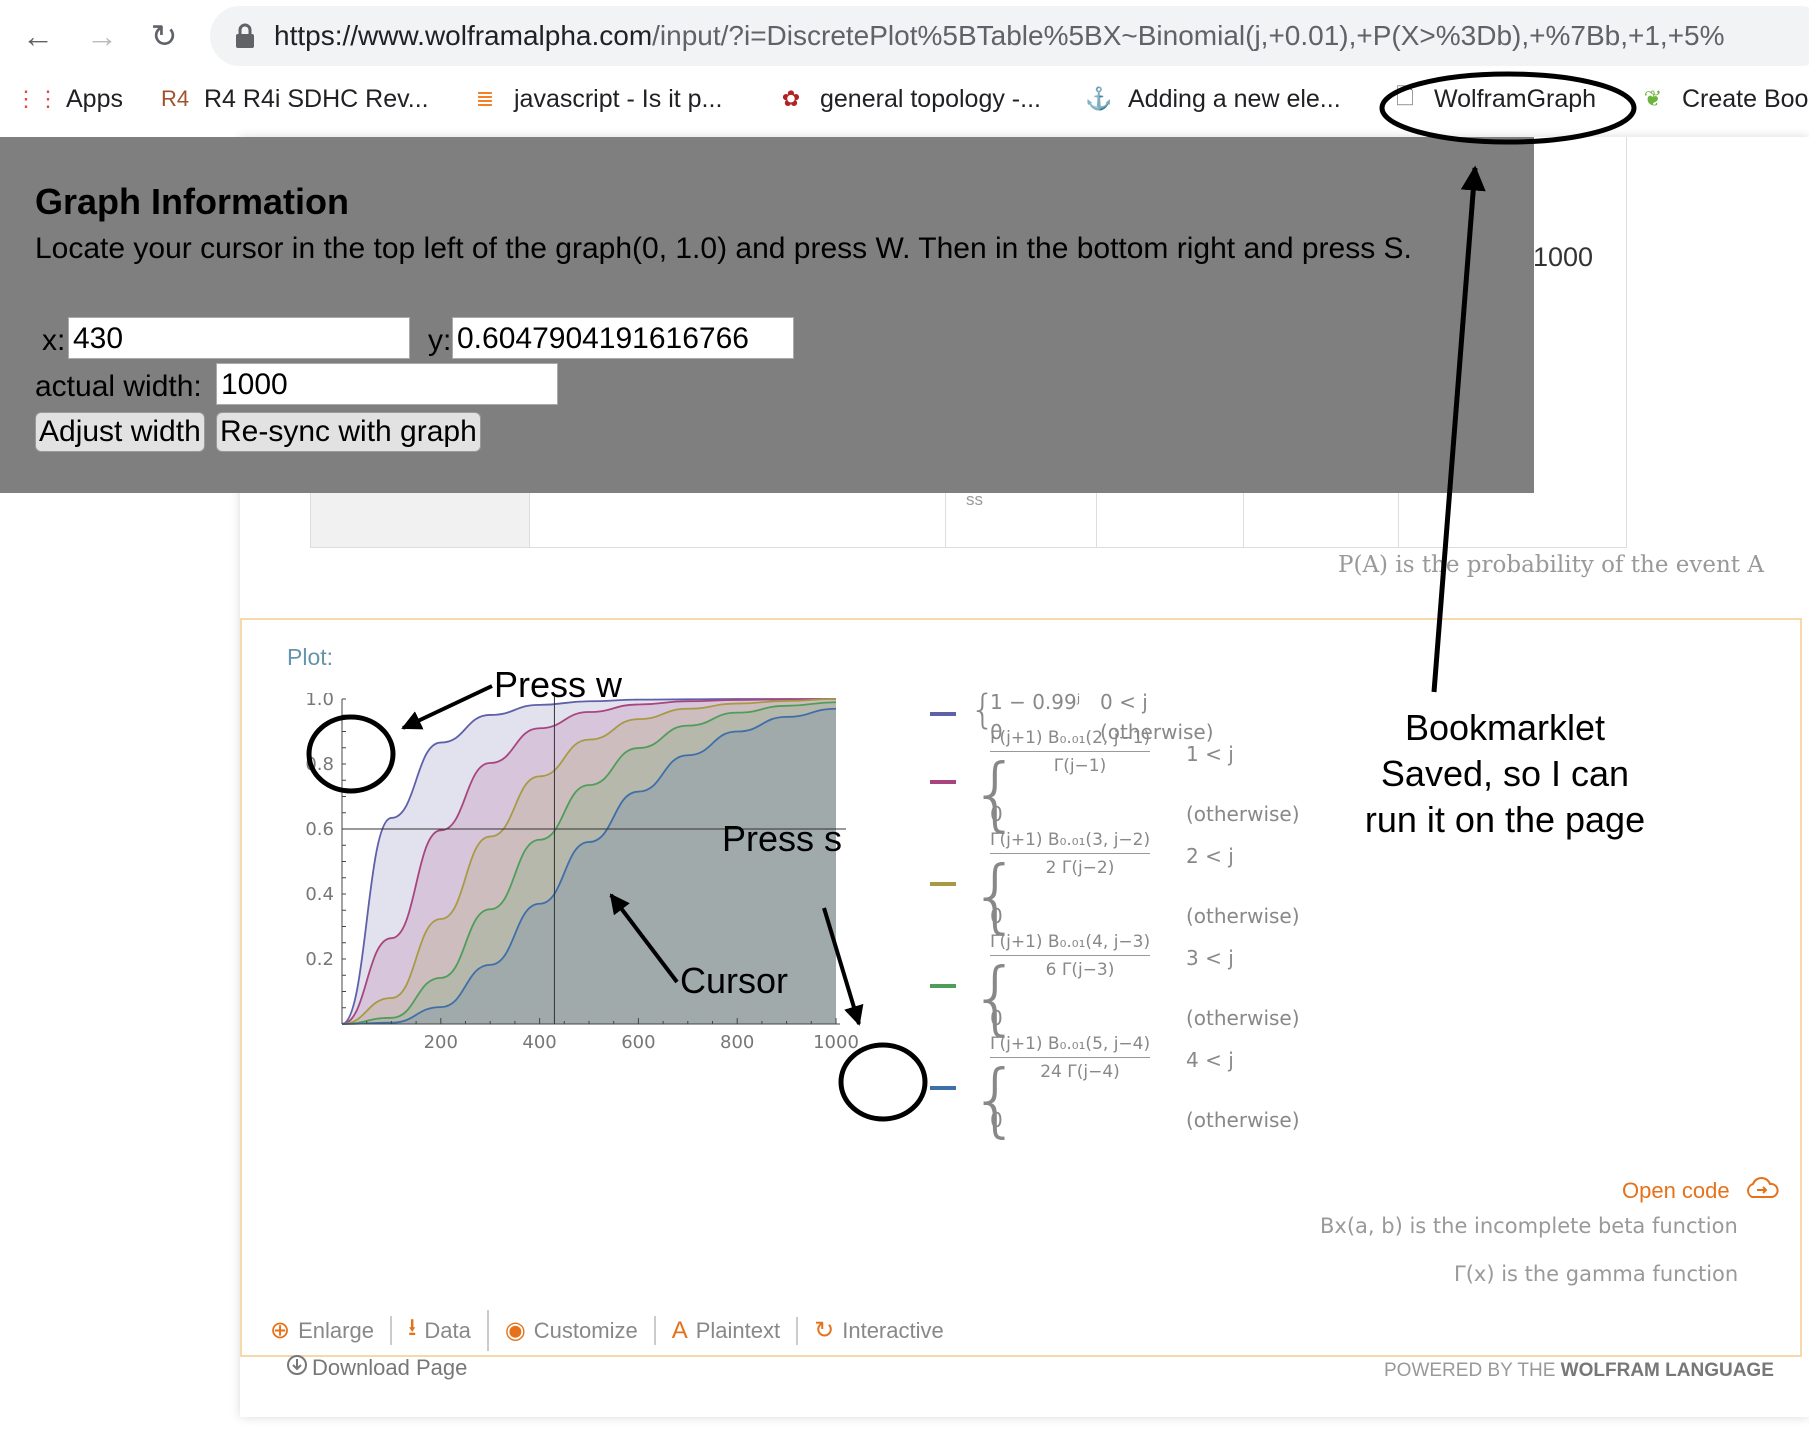 Image resolution: width=1809 pixels, height=1431 pixels. What do you see at coordinates (1529, 1226) in the screenshot?
I see `beta-footnote: Bx(a, b) is the incomplete beta function` at bounding box center [1529, 1226].